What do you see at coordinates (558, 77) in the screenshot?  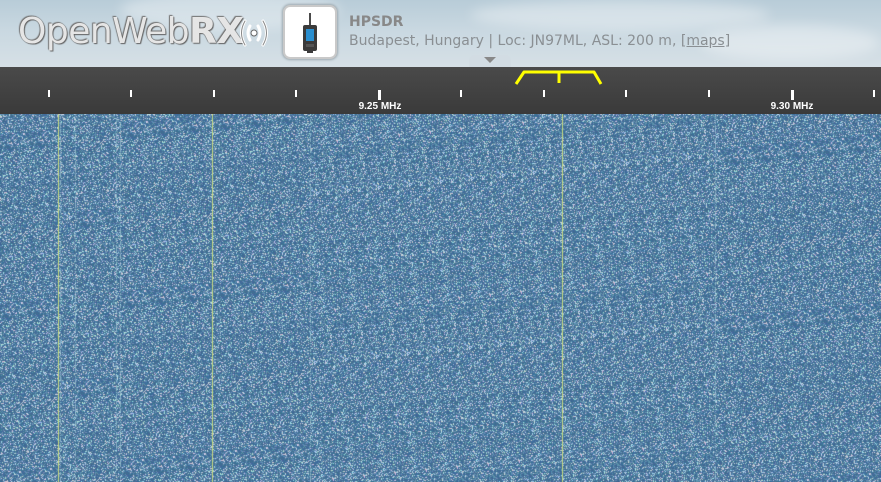 I see `passband-marker` at bounding box center [558, 77].